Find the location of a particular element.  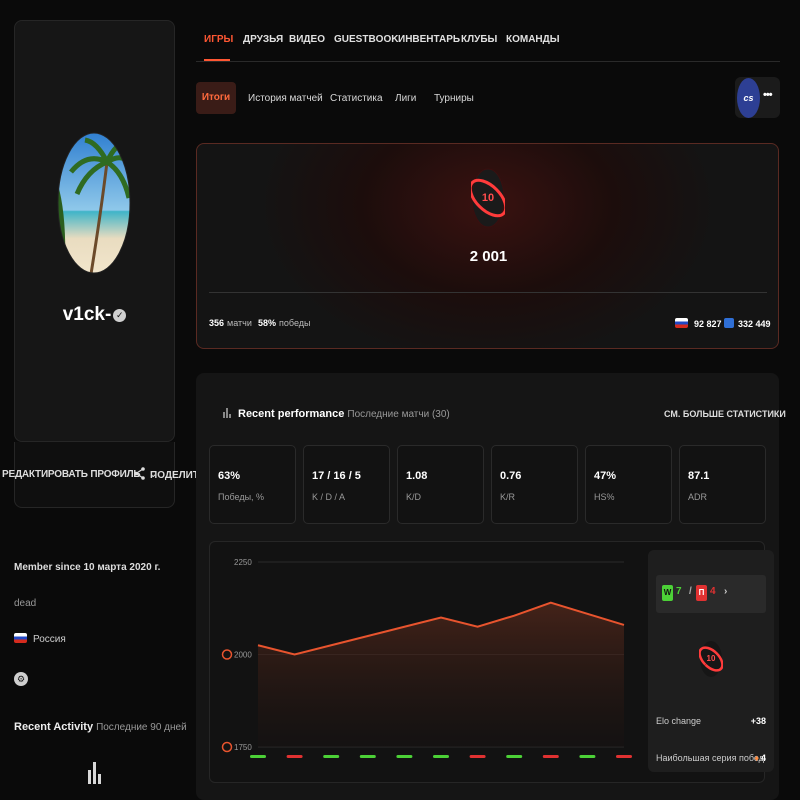

chevron-right-icon: › is located at coordinates (725, 591).